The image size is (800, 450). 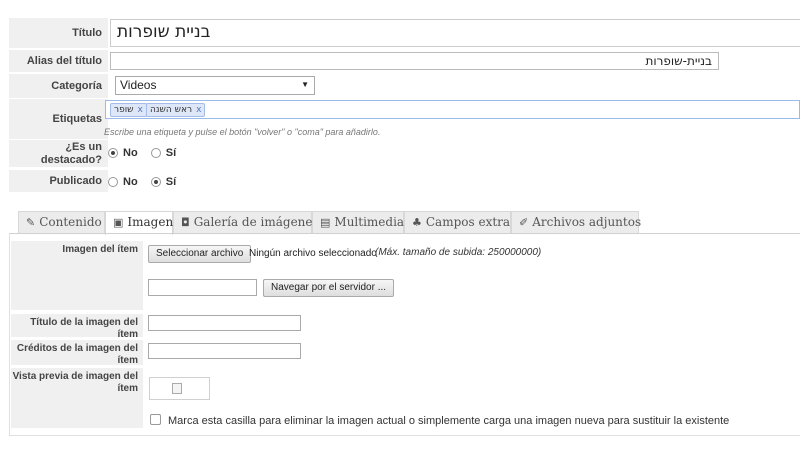 I want to click on tab-label: Imagen, so click(x=150, y=222).